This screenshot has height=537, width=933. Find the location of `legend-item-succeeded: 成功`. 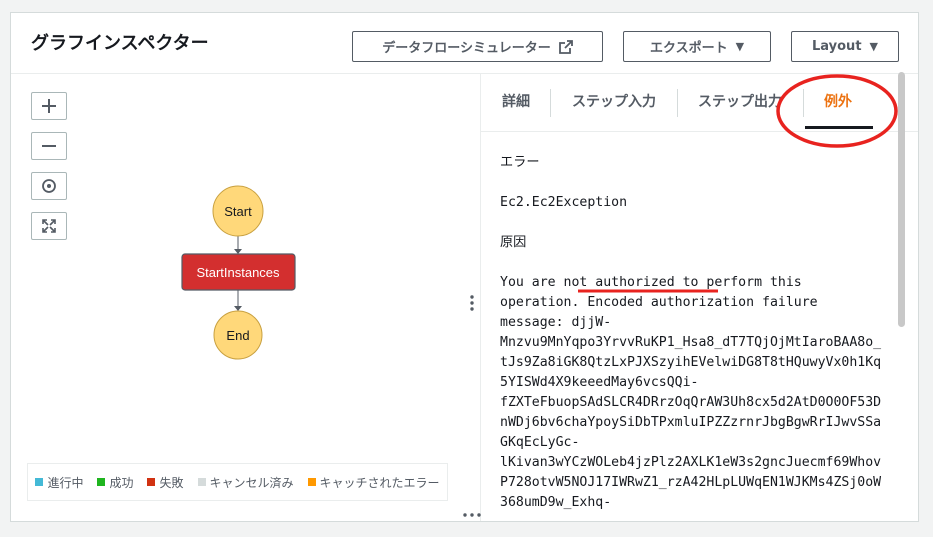

legend-item-succeeded: 成功 is located at coordinates (115, 482).